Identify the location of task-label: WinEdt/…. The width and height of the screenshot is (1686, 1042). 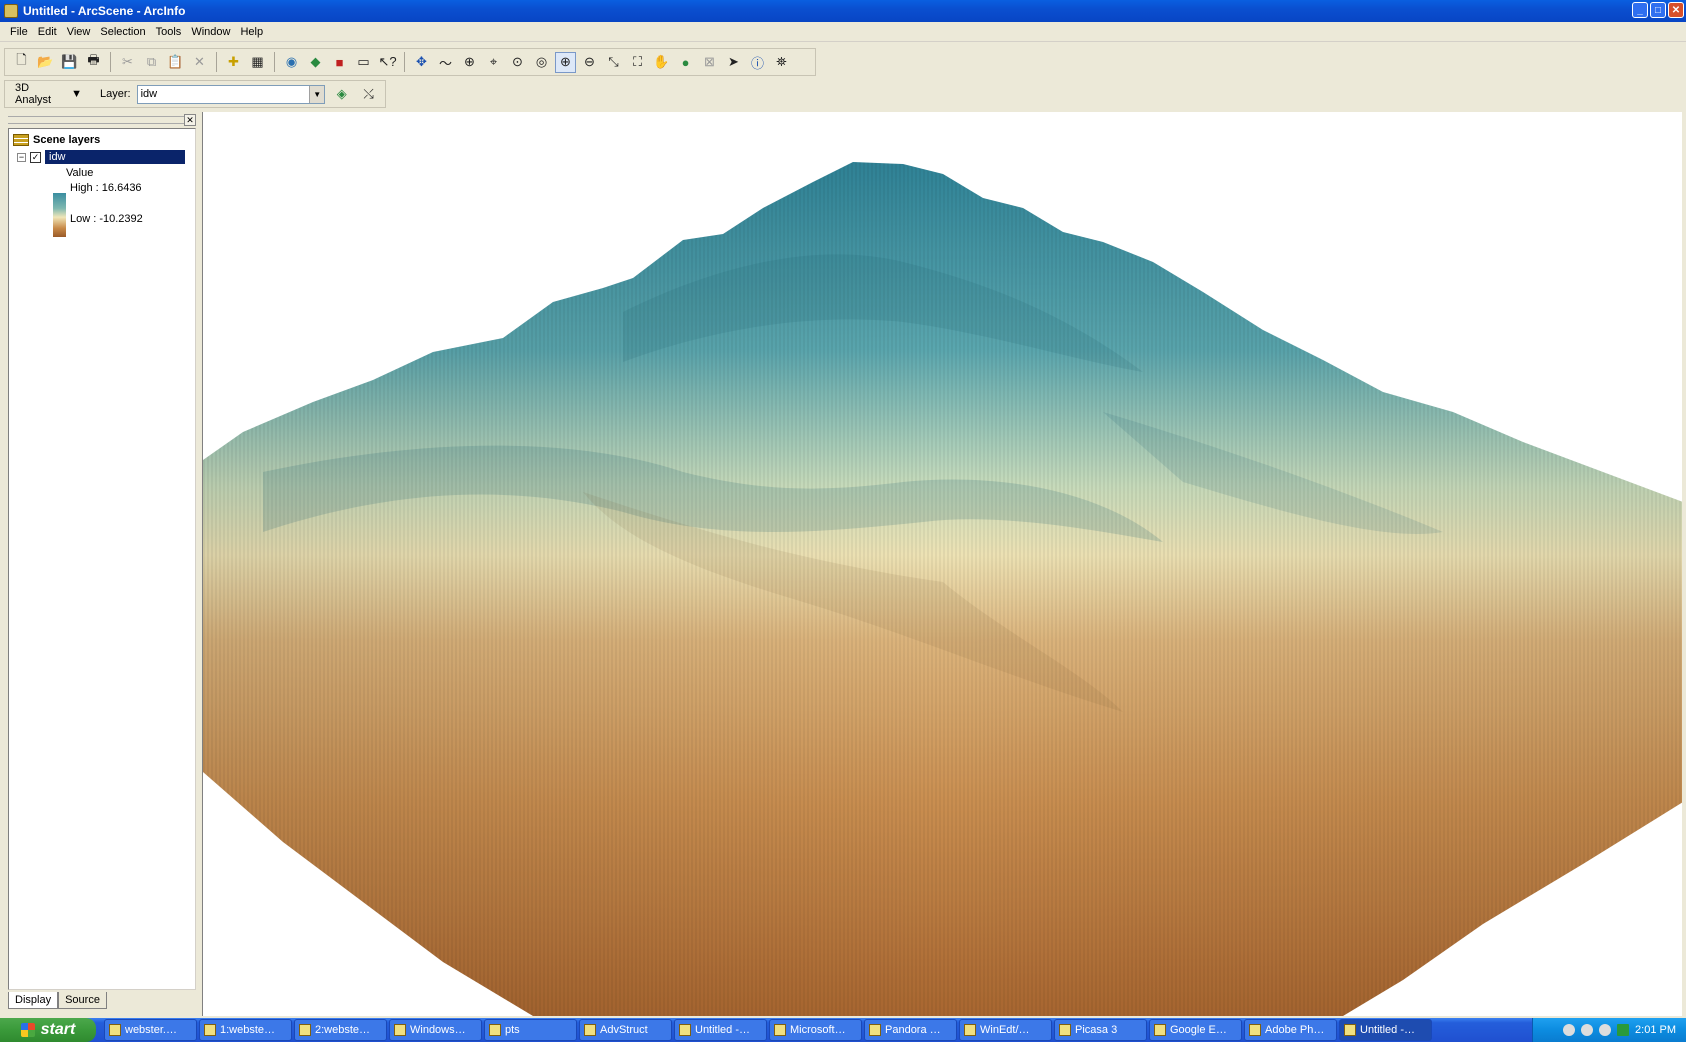
(1005, 1030).